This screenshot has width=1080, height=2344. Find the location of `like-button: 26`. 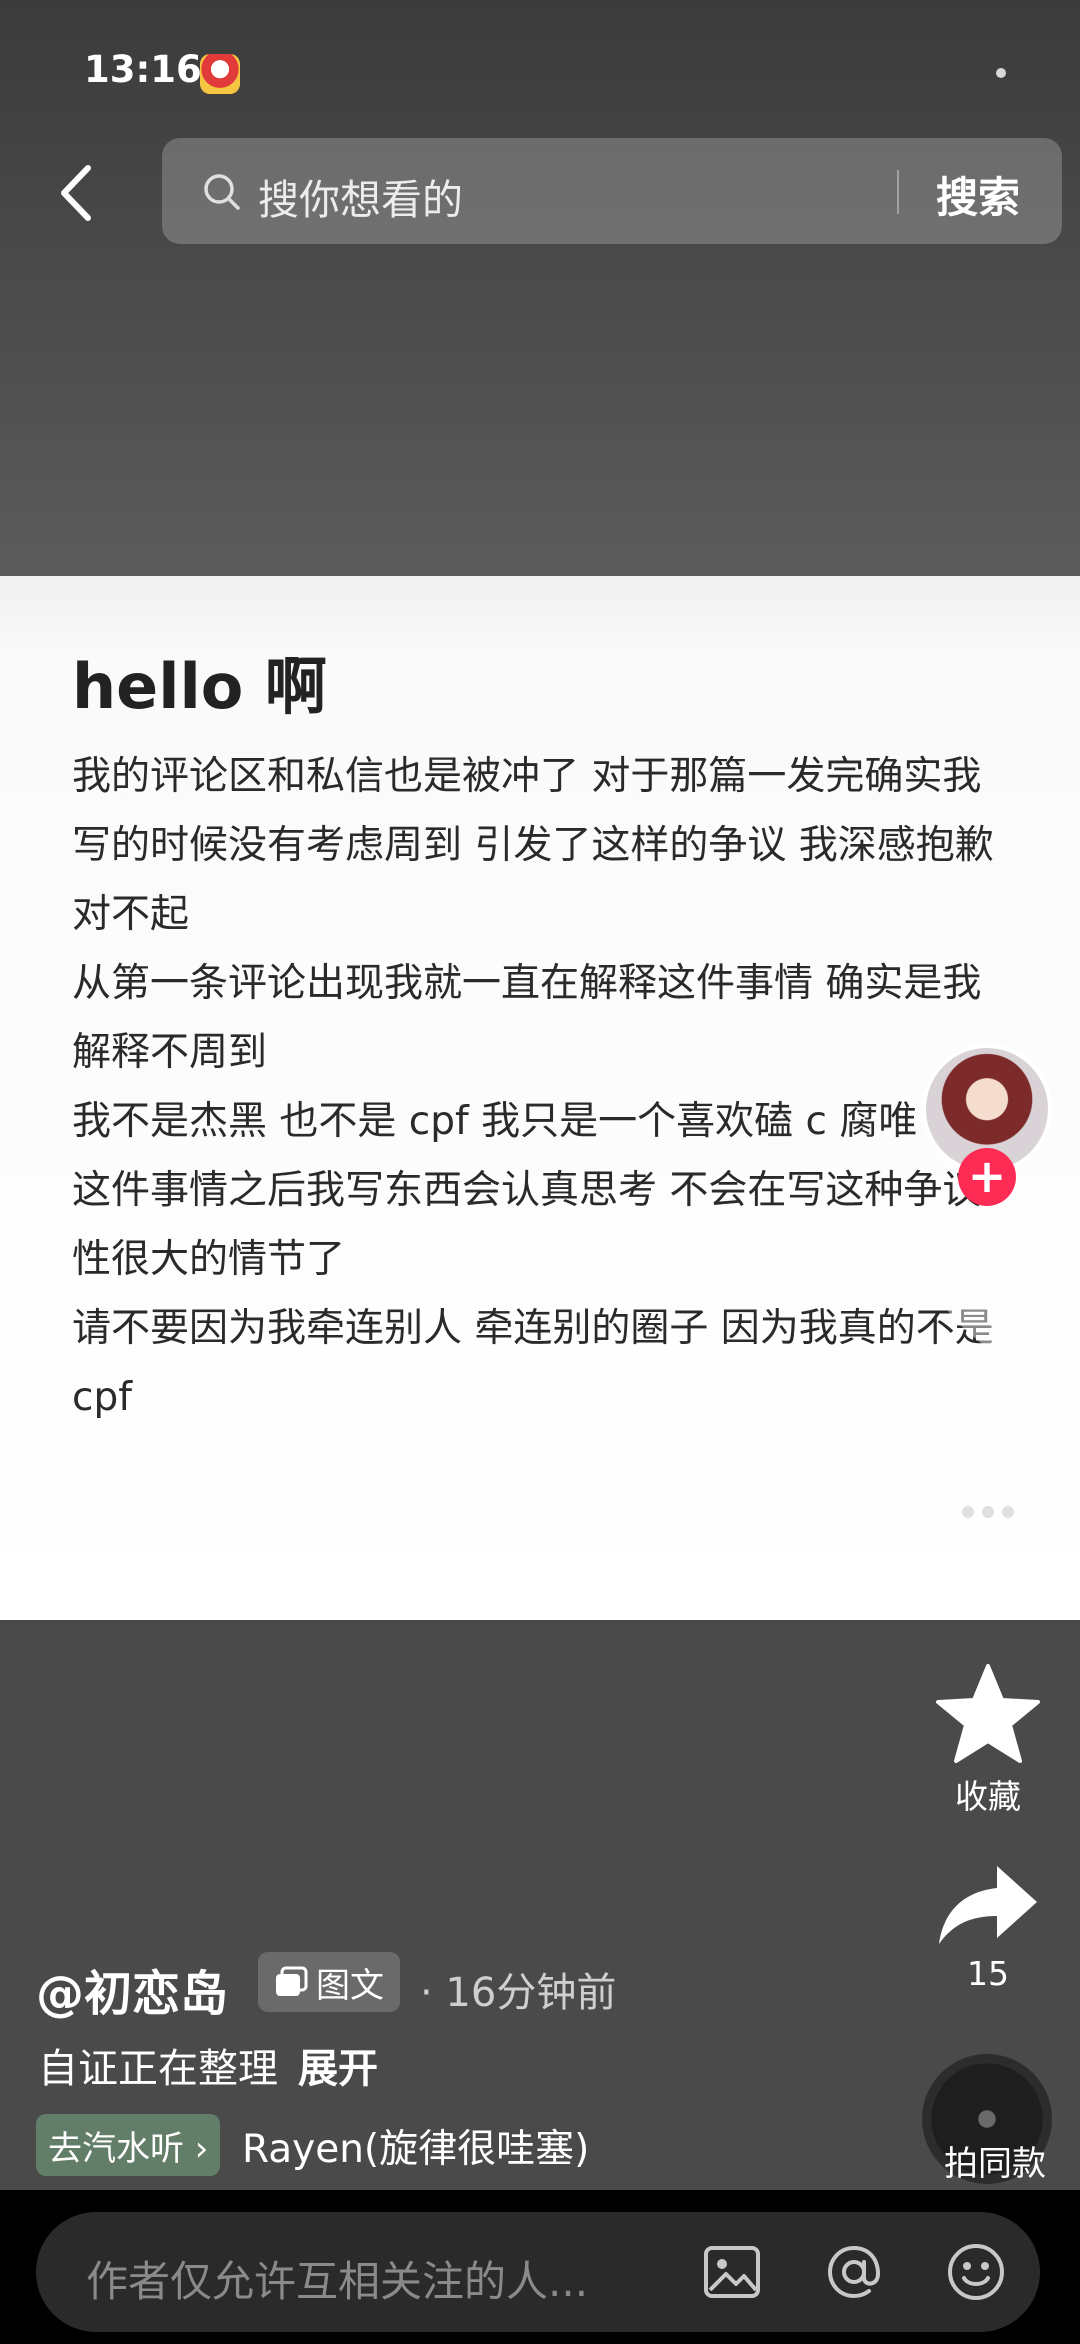

like-button: 26 is located at coordinates (988, 1327).